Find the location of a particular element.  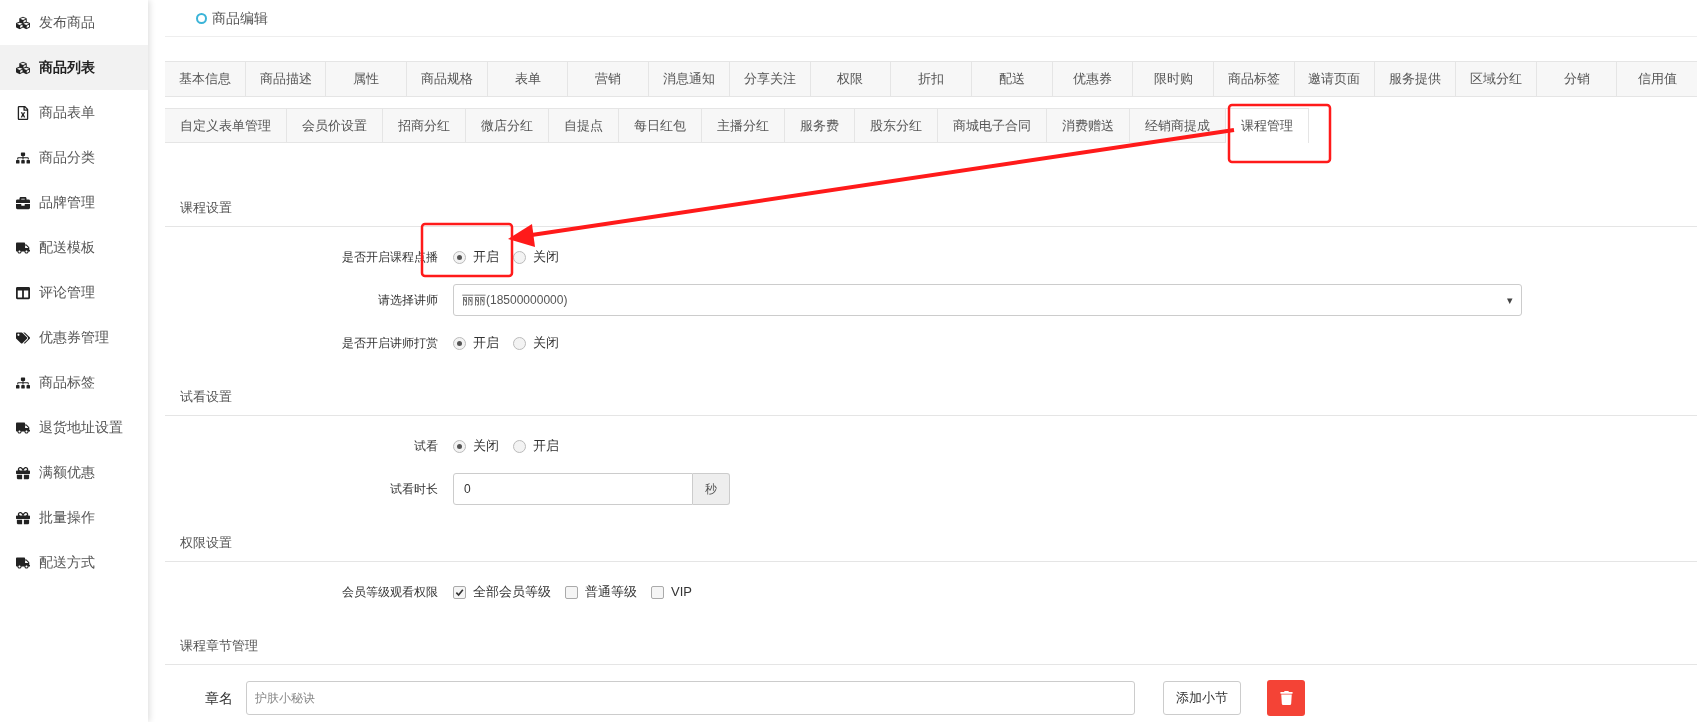

delete-button is located at coordinates (1286, 698).